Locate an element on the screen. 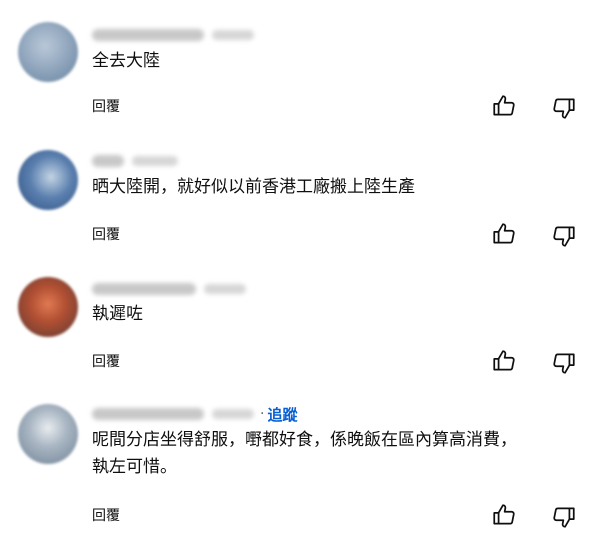 The image size is (600, 543). comment-header: · 追蹤 is located at coordinates (194, 414).